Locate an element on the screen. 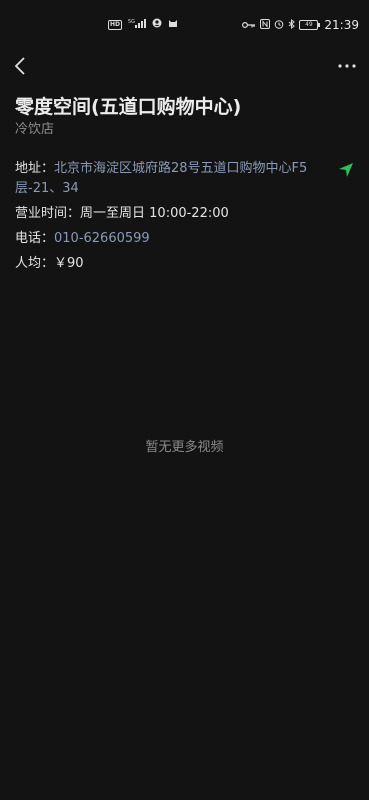  address-label: 地址： is located at coordinates (35, 168).